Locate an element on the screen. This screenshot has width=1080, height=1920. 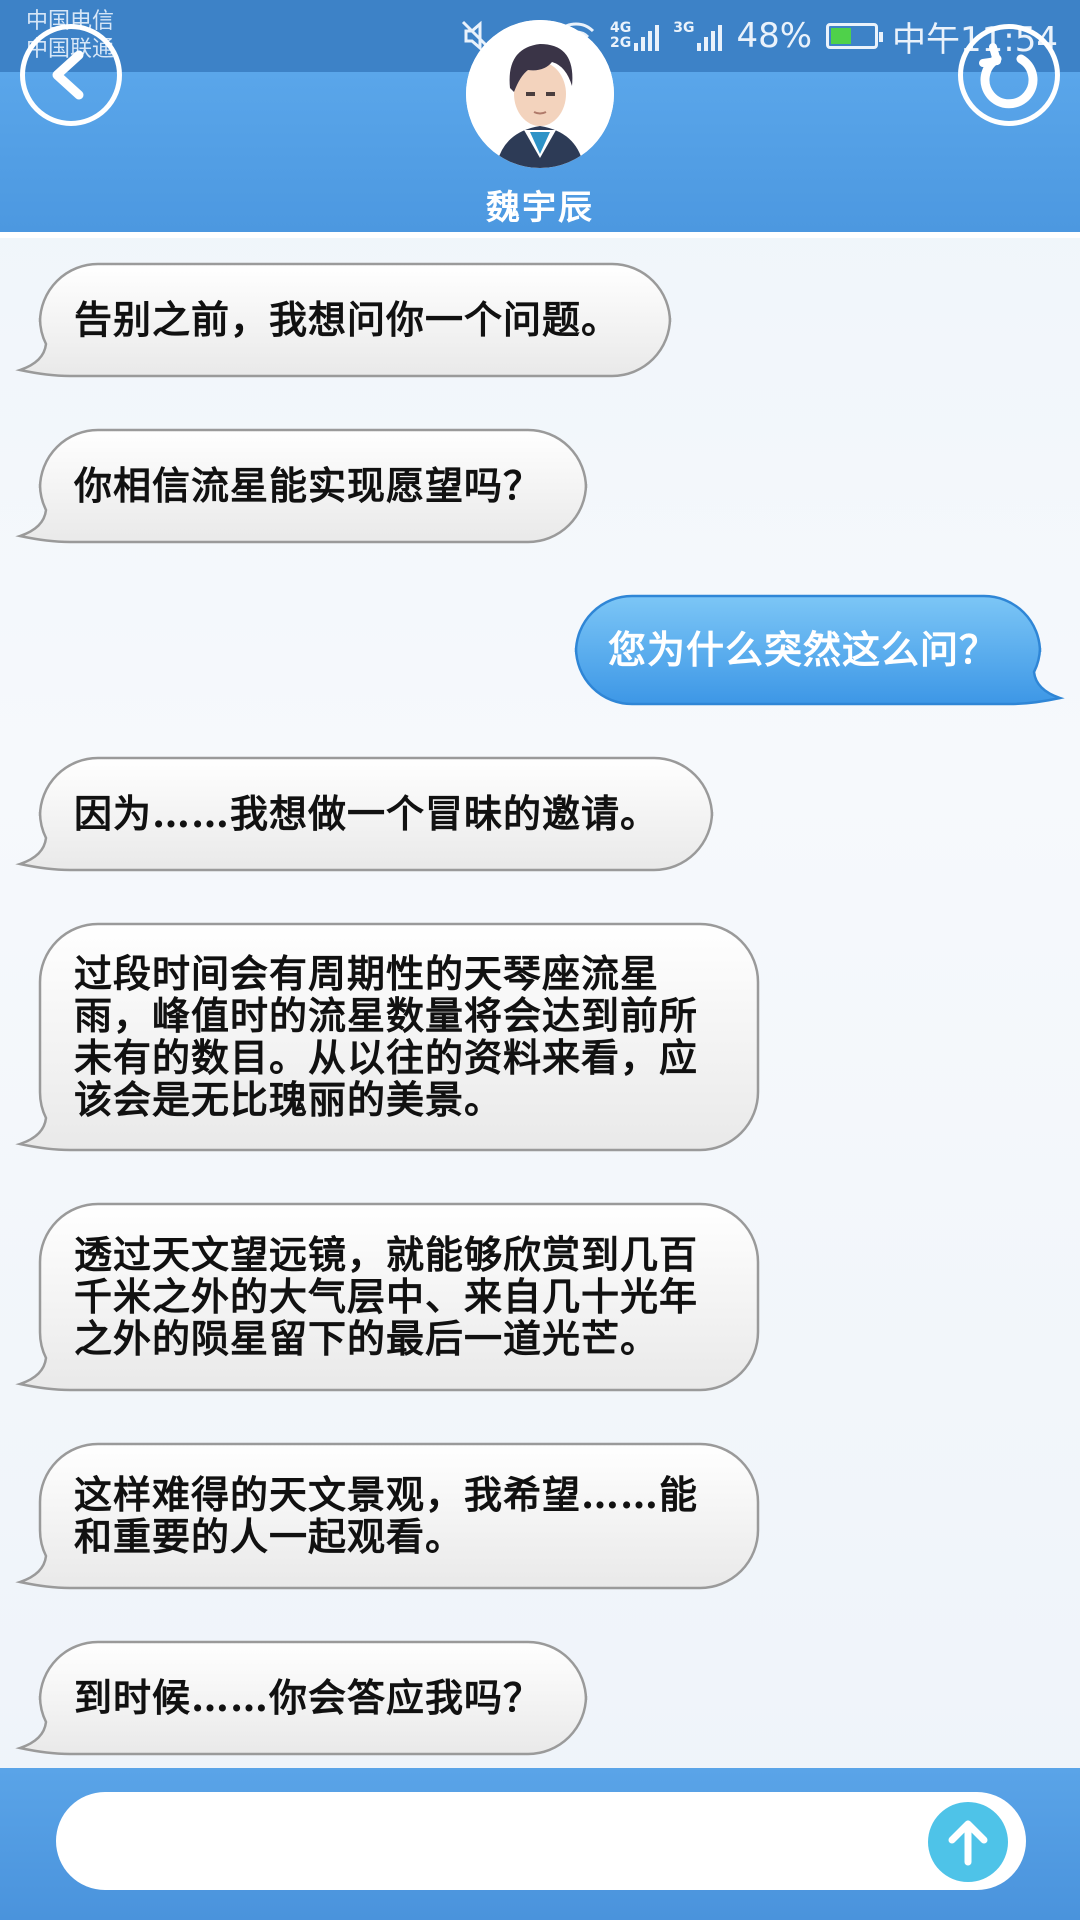
signal-3g-icon: 3G is located at coordinates (698, 36).